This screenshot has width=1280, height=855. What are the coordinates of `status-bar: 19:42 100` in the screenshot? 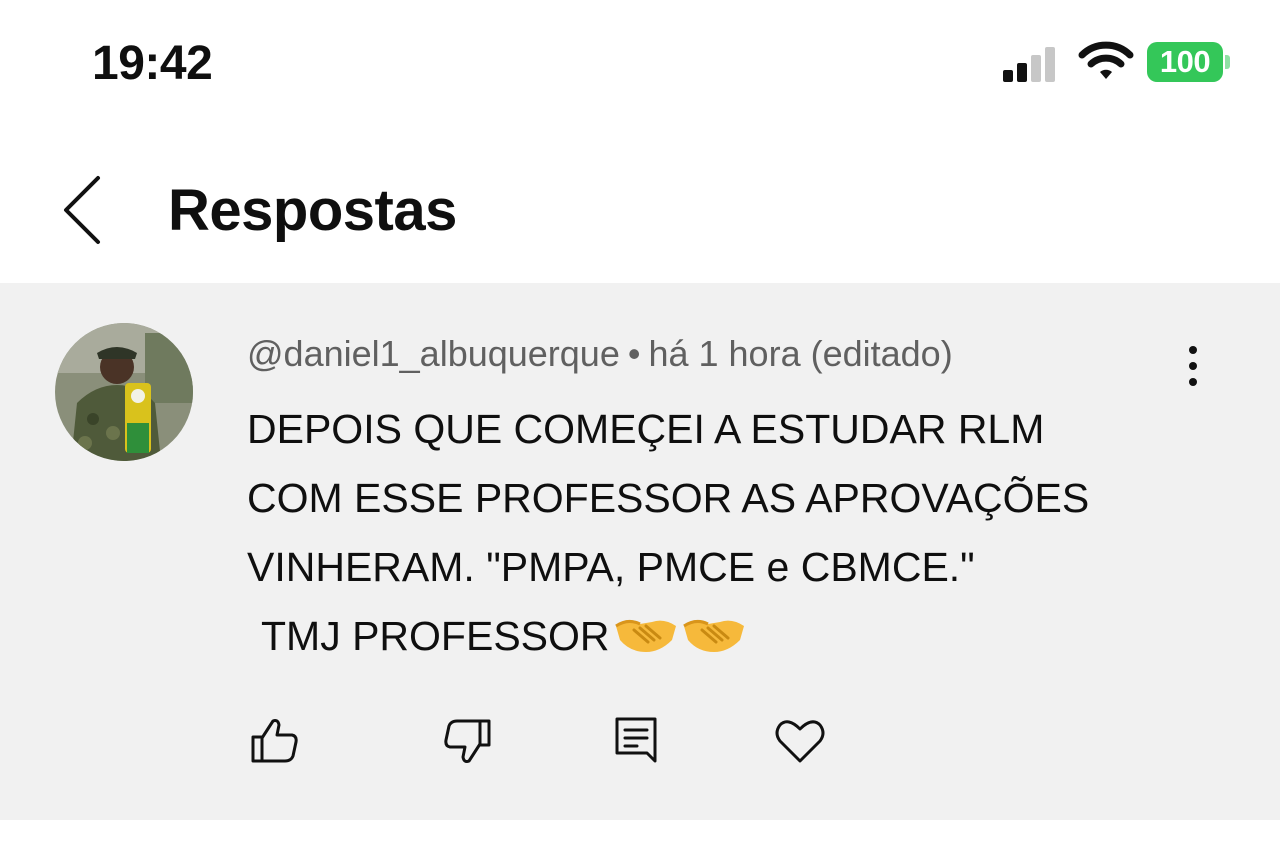 It's located at (640, 62).